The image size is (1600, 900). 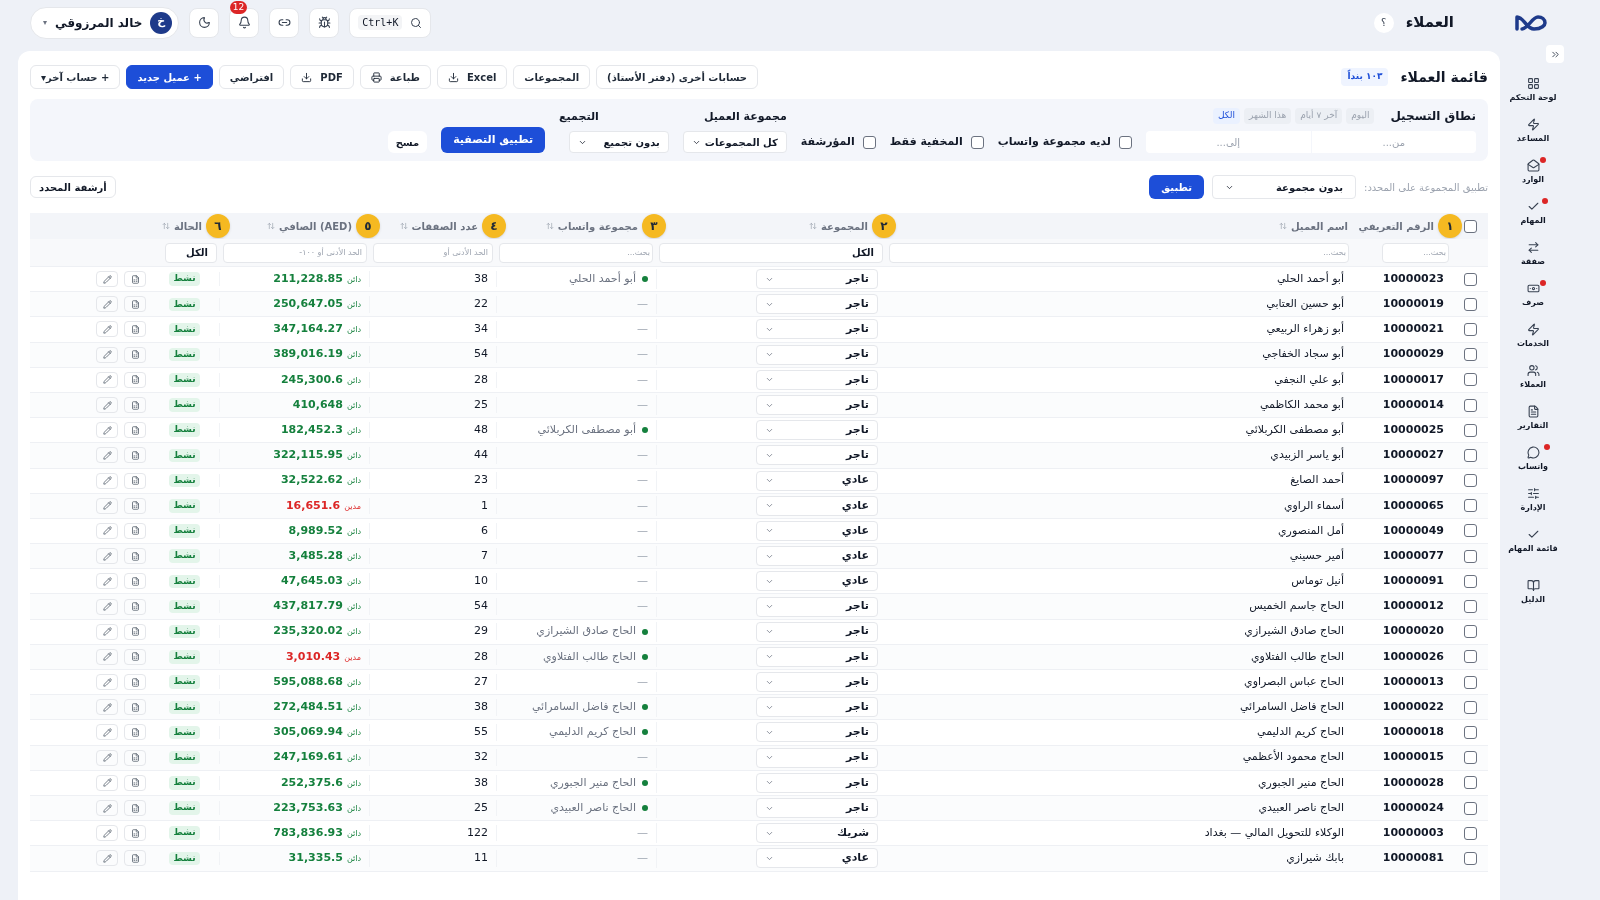 What do you see at coordinates (1533, 459) in the screenshot?
I see `sidebar-item: واتساب` at bounding box center [1533, 459].